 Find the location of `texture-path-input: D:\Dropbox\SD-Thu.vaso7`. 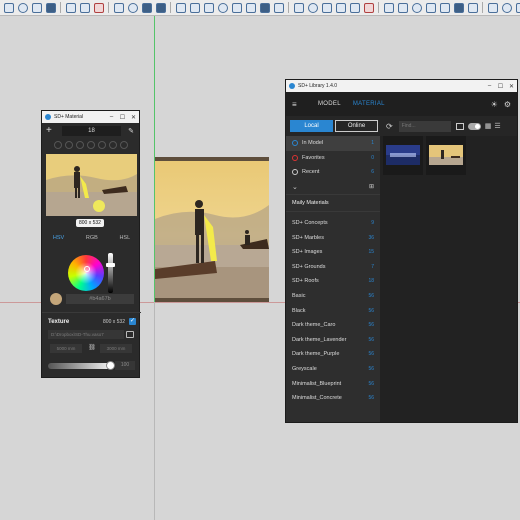

texture-path-input: D:\Dropbox\SD-Thu.vaso7 is located at coordinates (86, 334).